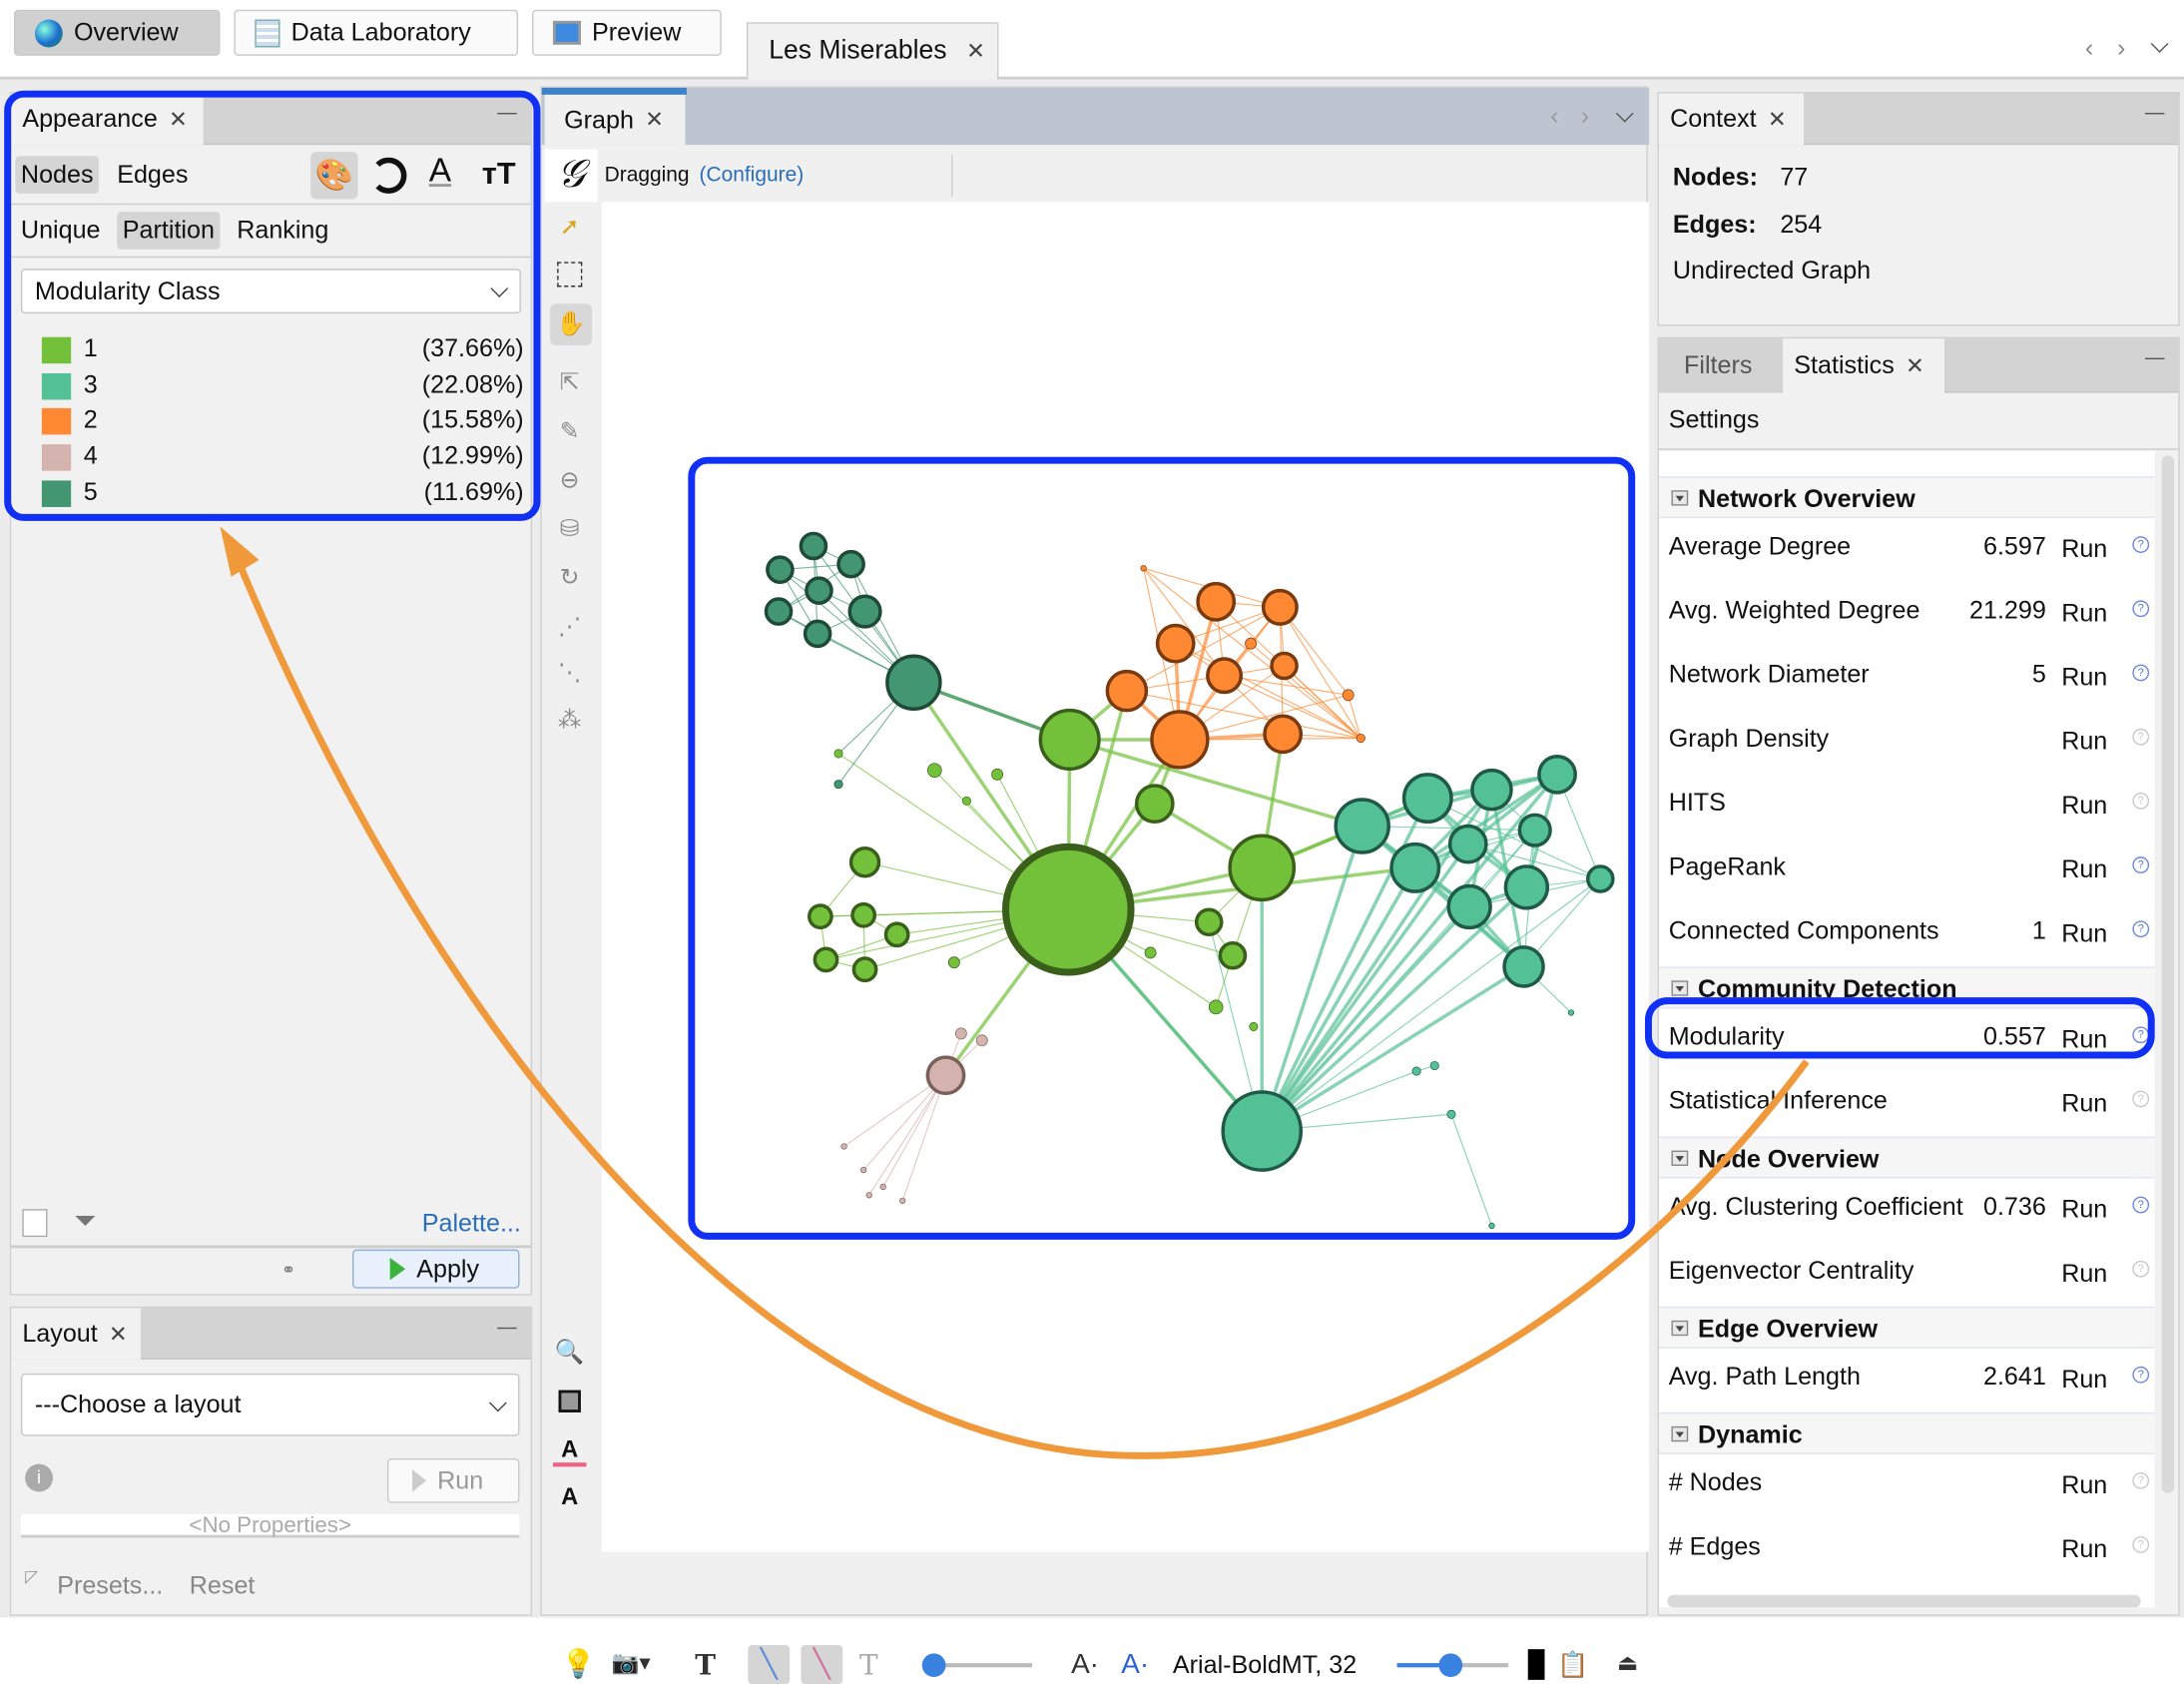  I want to click on edge-scale-slider, so click(976, 1665).